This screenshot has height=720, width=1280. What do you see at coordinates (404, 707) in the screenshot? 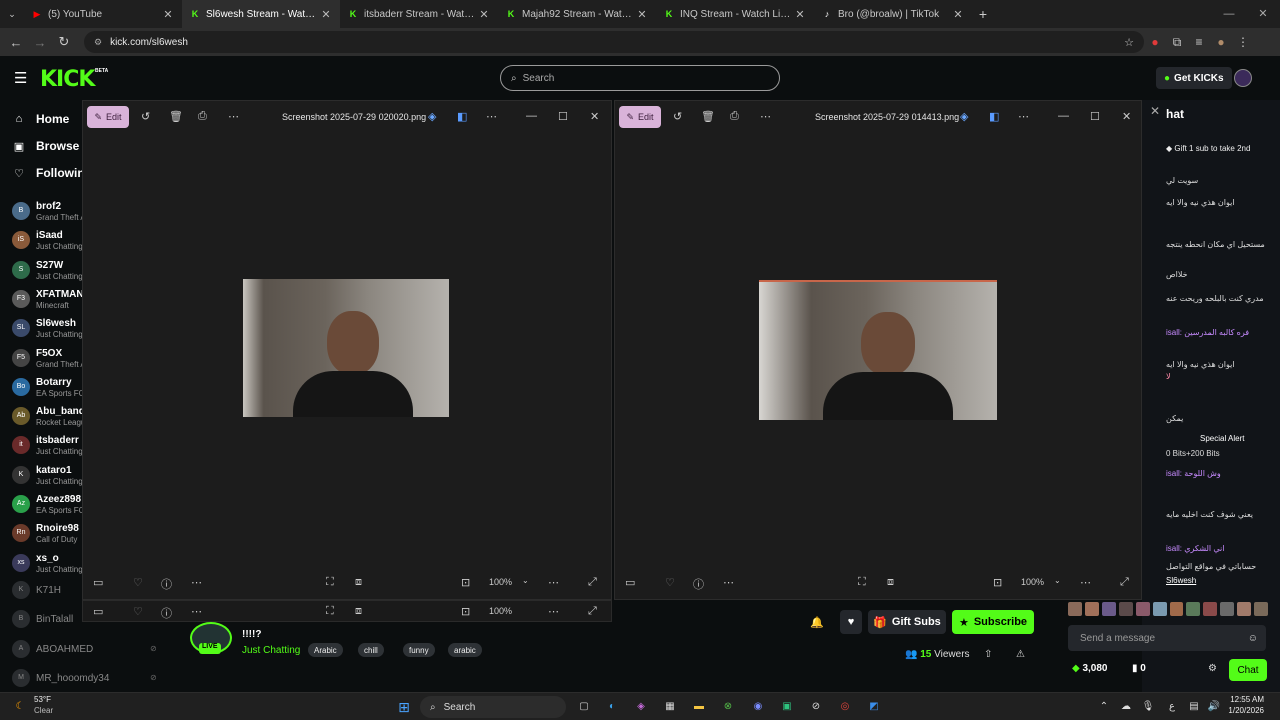
I see `windows-start-icon: ⊞` at bounding box center [404, 707].